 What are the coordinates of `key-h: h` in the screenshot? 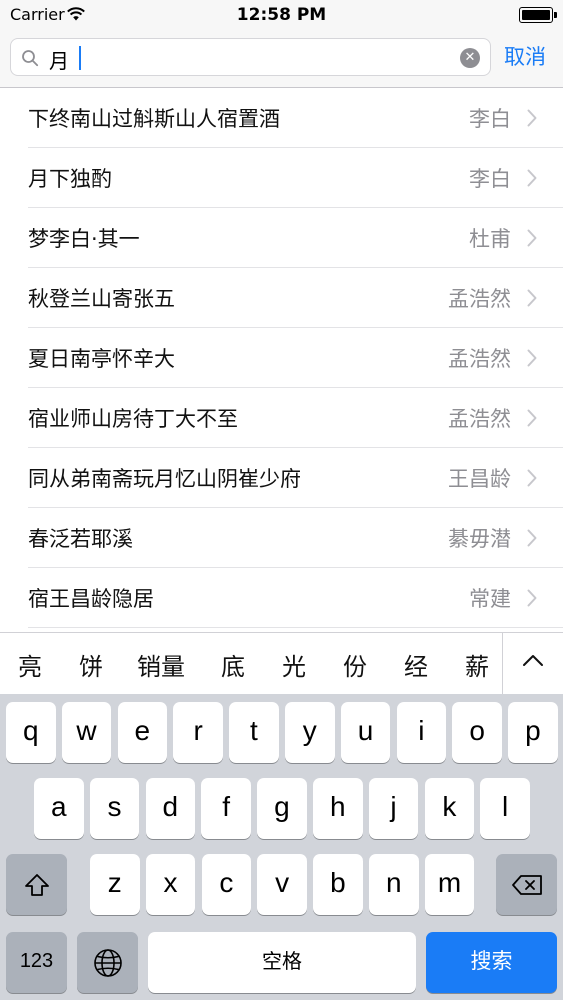 It's located at (338, 808).